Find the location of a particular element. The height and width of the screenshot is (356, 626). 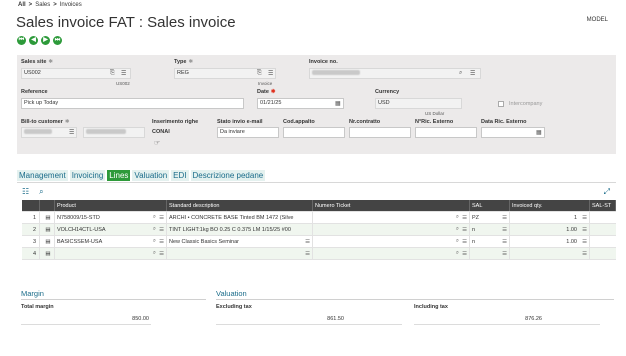

date-input: 01/21/25 is located at coordinates (300, 103).